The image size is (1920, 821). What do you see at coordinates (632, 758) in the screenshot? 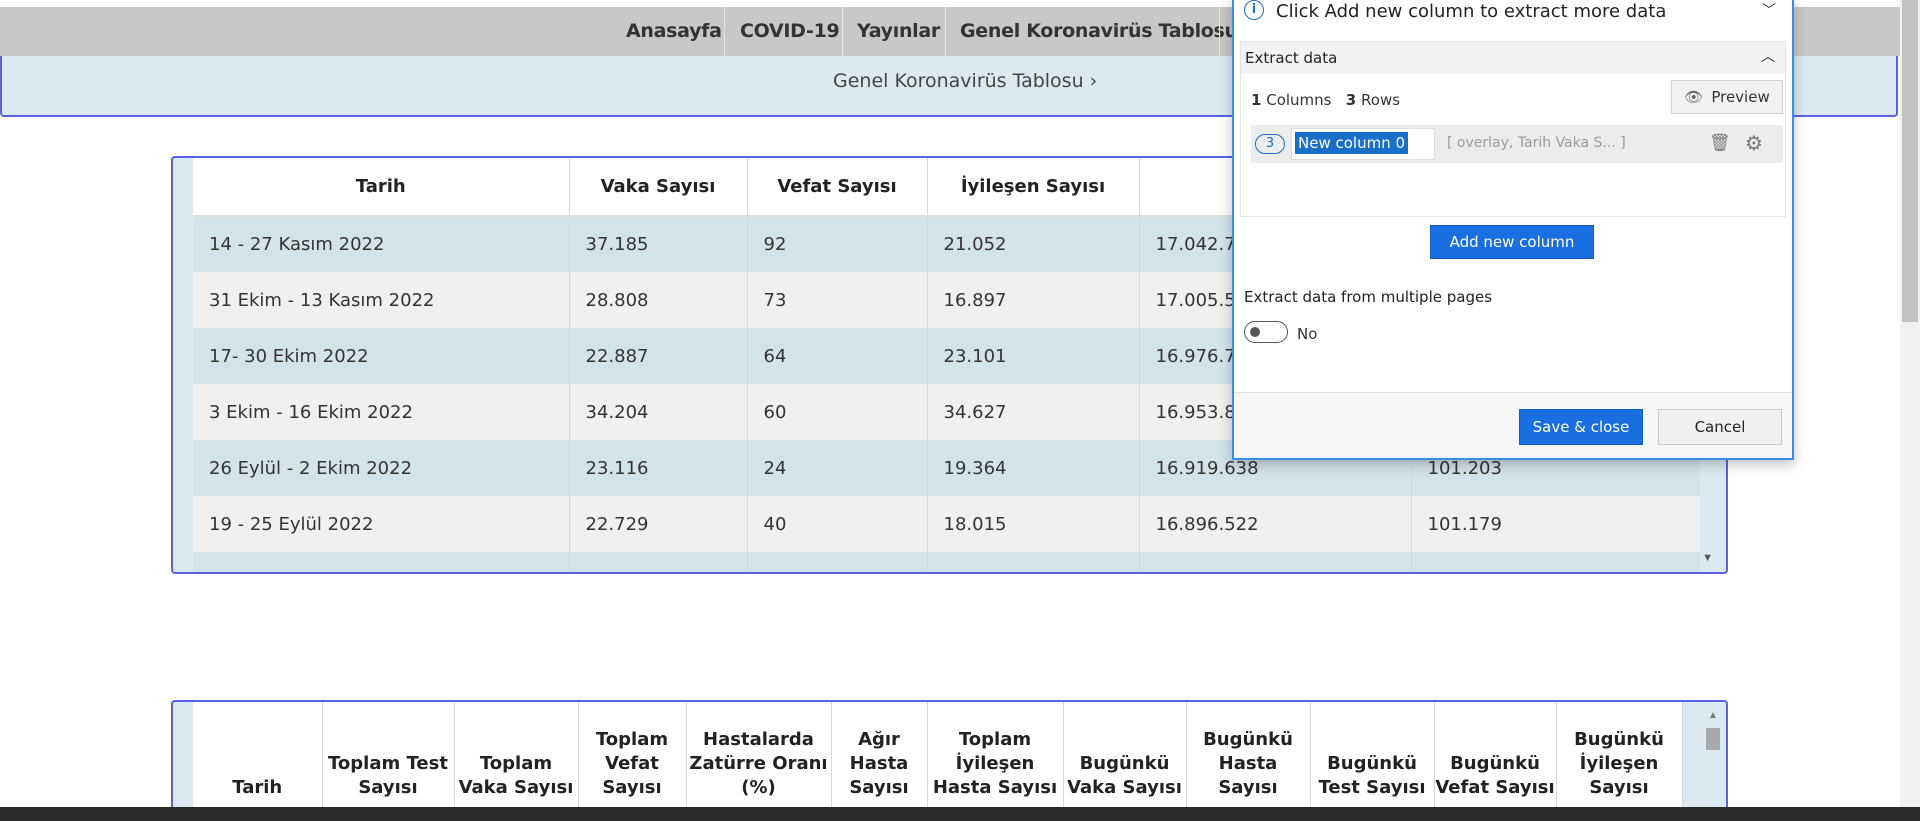
I see `column-header: Toplam Vefat Sayısı` at bounding box center [632, 758].